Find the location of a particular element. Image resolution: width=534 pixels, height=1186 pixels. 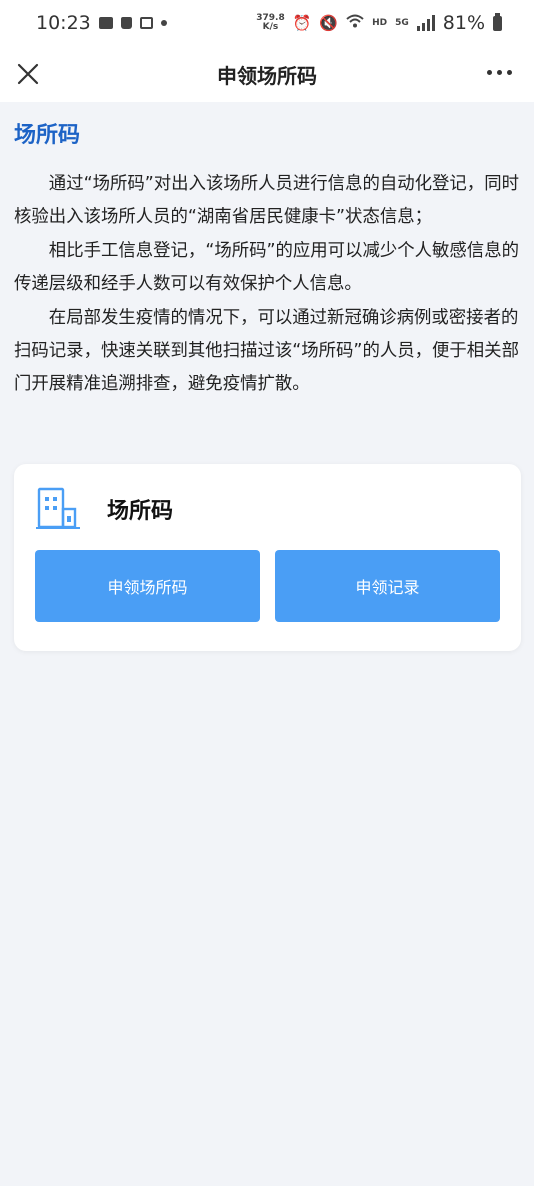

alarm-icon: ⏰ is located at coordinates (302, 23).